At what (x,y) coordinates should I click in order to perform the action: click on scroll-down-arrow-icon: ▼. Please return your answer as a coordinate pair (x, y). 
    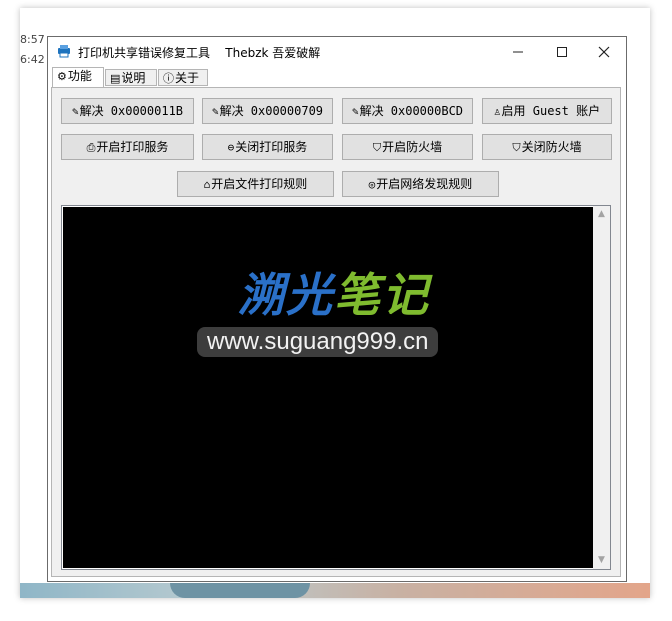
    Looking at the image, I should click on (601, 560).